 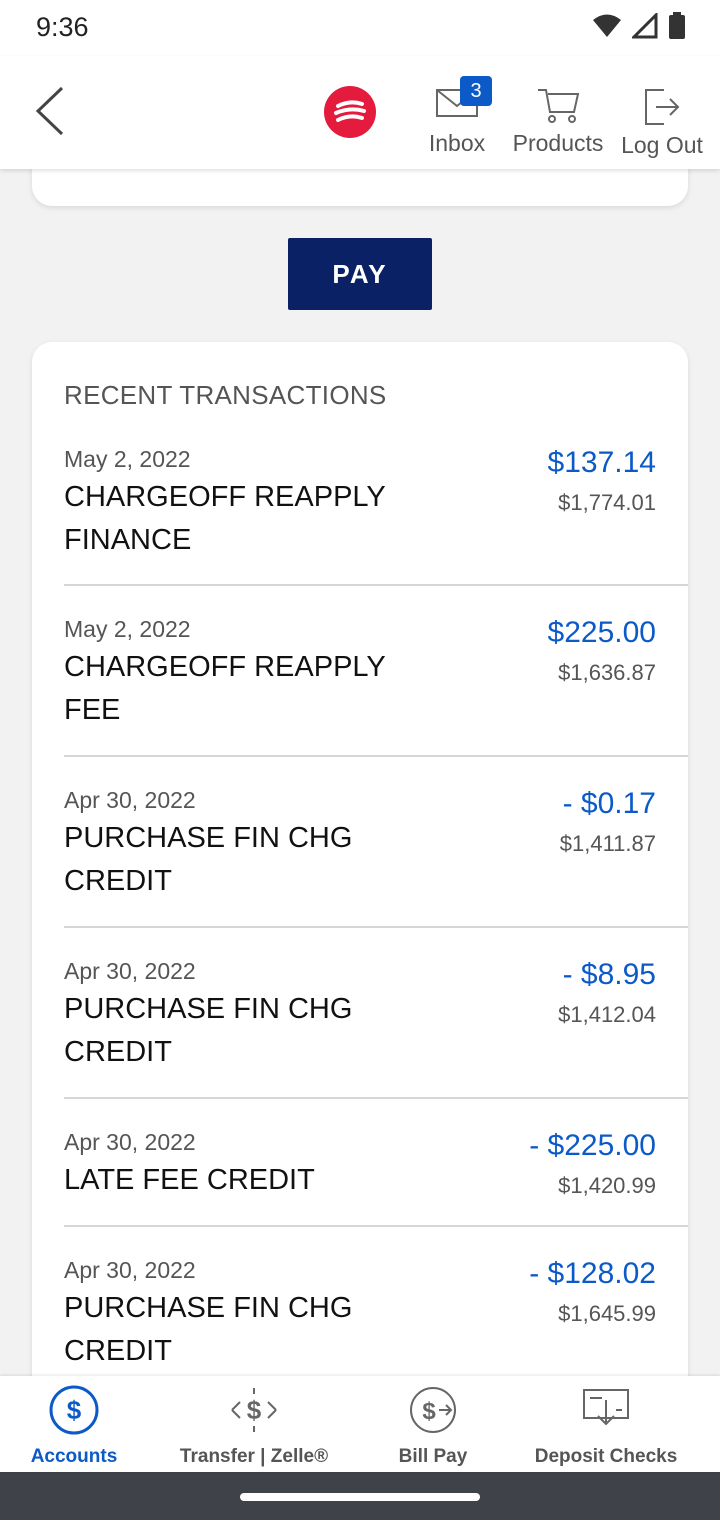 I want to click on nav-deposit-checks: Deposit Checks, so click(x=606, y=1426).